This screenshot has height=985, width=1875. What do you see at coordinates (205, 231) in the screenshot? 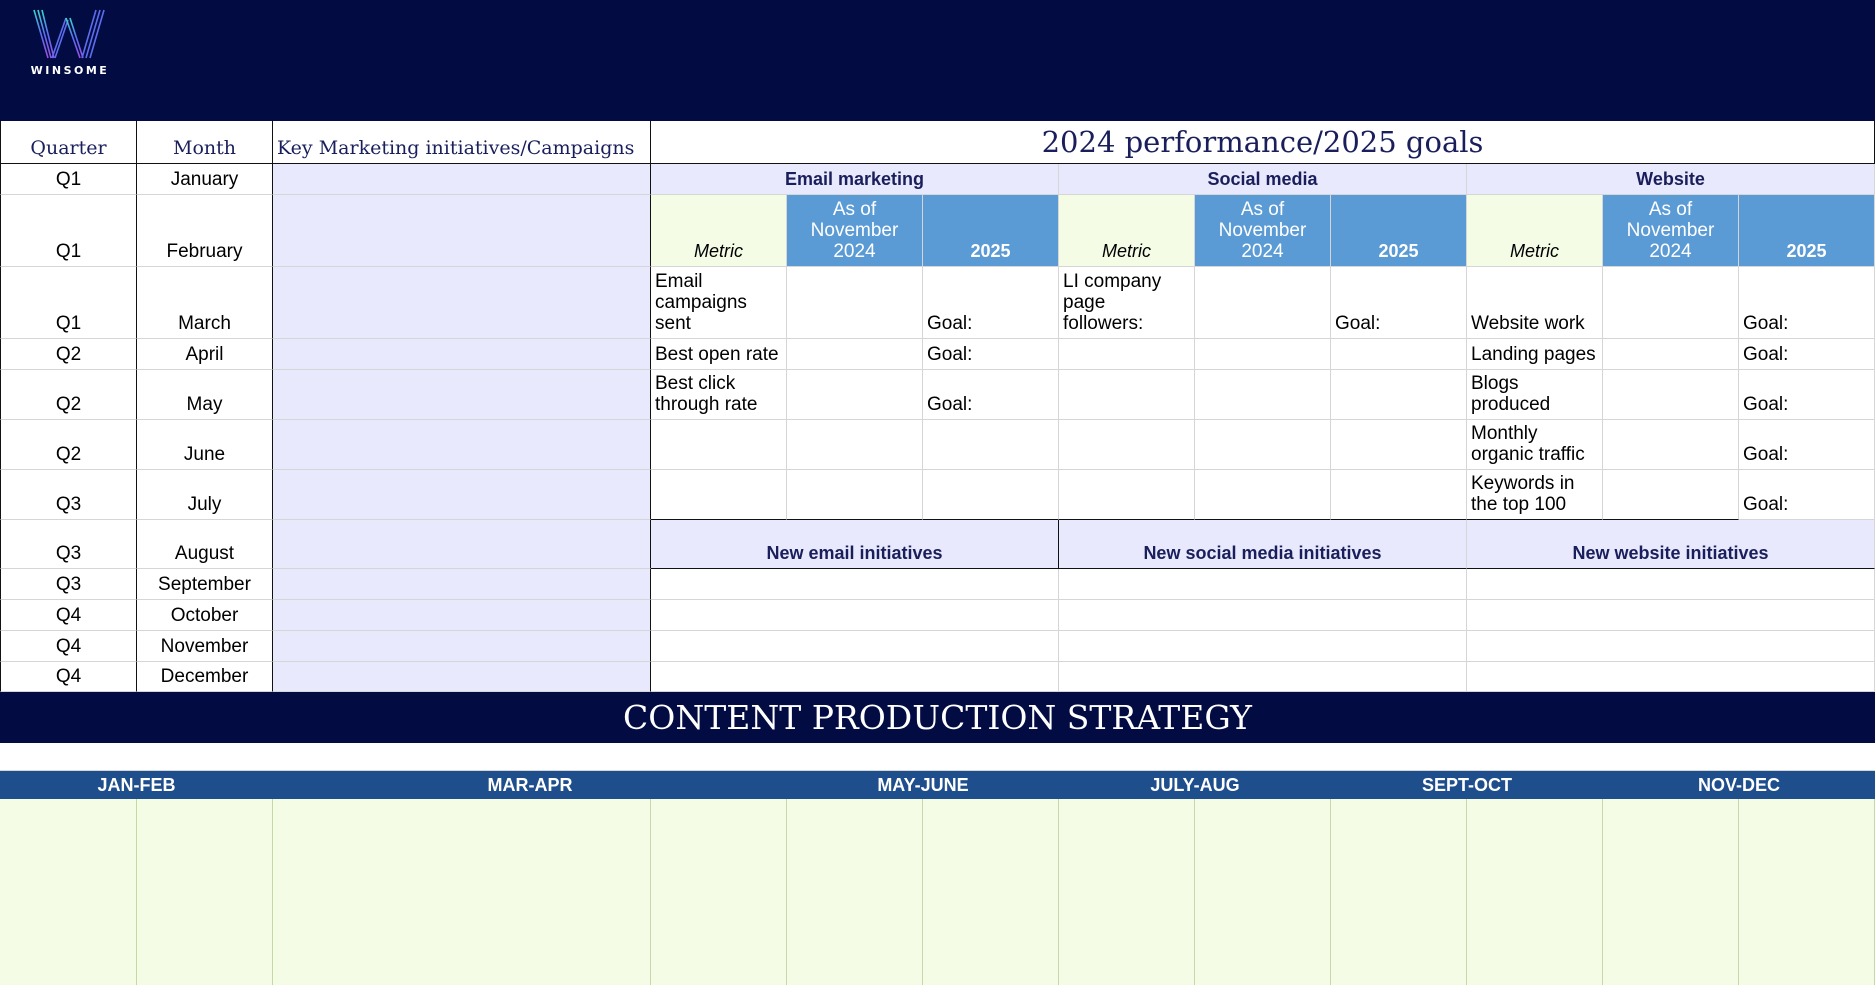
I see `month-cell: February` at bounding box center [205, 231].